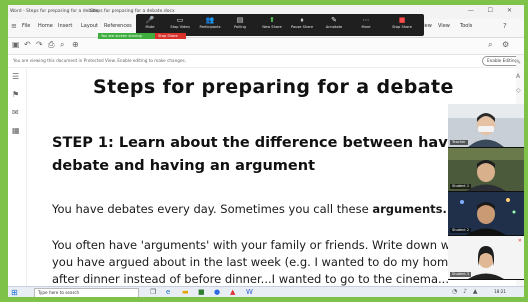 This screenshot has height=302, width=528. Describe the element at coordinates (518, 76) in the screenshot. I see `style-icon: A` at that location.